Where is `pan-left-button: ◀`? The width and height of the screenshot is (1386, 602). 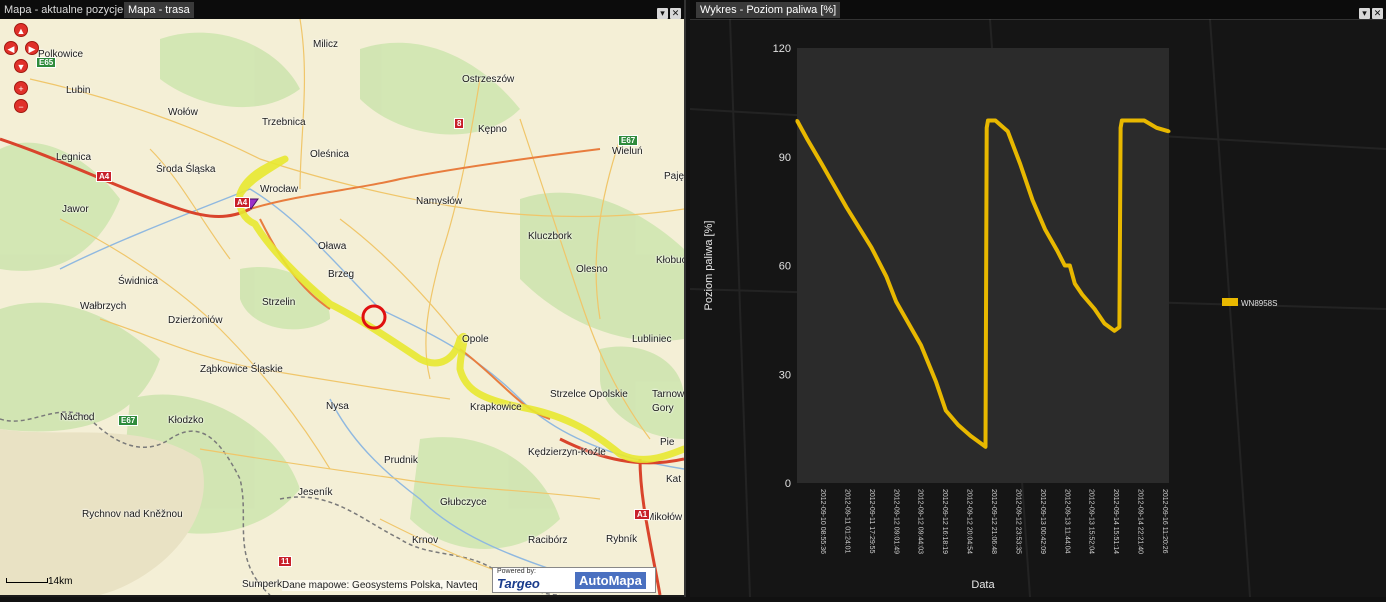 pan-left-button: ◀ is located at coordinates (11, 48).